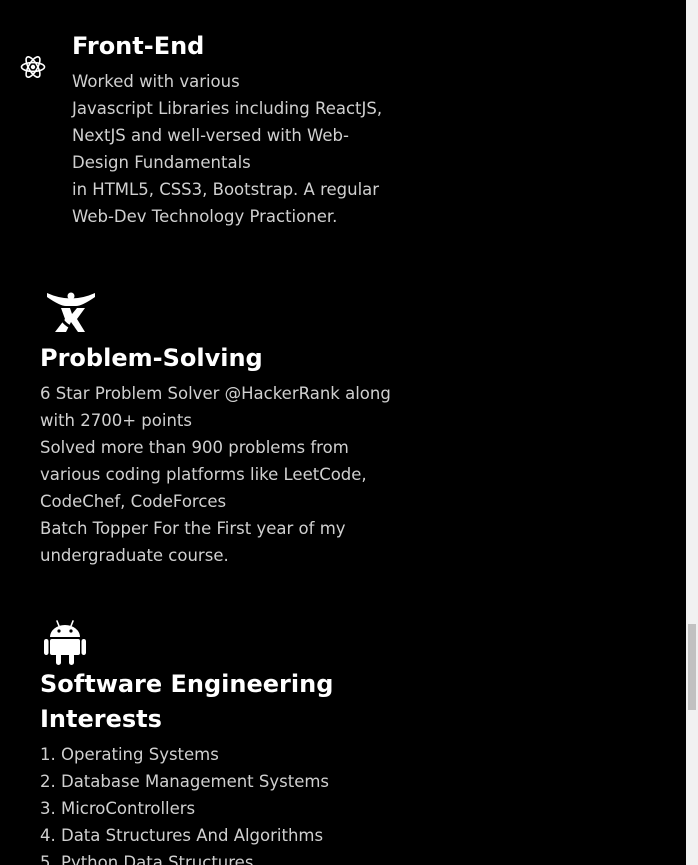  Describe the element at coordinates (692, 432) in the screenshot. I see `vertical-scrollbar` at that location.